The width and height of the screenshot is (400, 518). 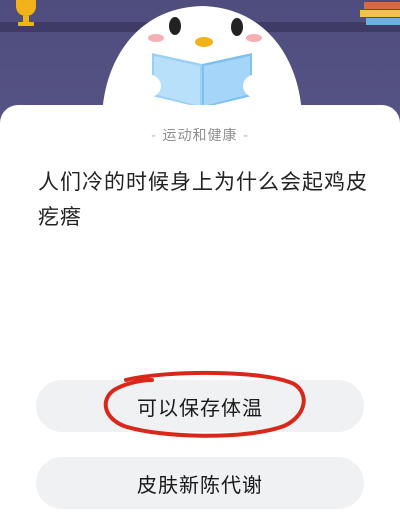 I want to click on question-text: 人们冷的时候身上为什么会起鸡皮 疙瘩, so click(x=205, y=200).